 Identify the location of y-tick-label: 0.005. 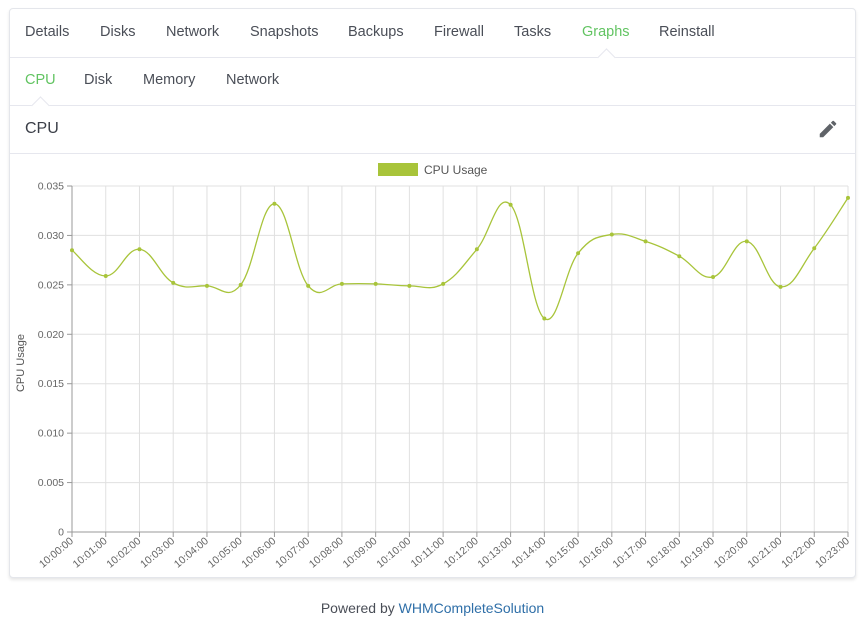
(51, 483).